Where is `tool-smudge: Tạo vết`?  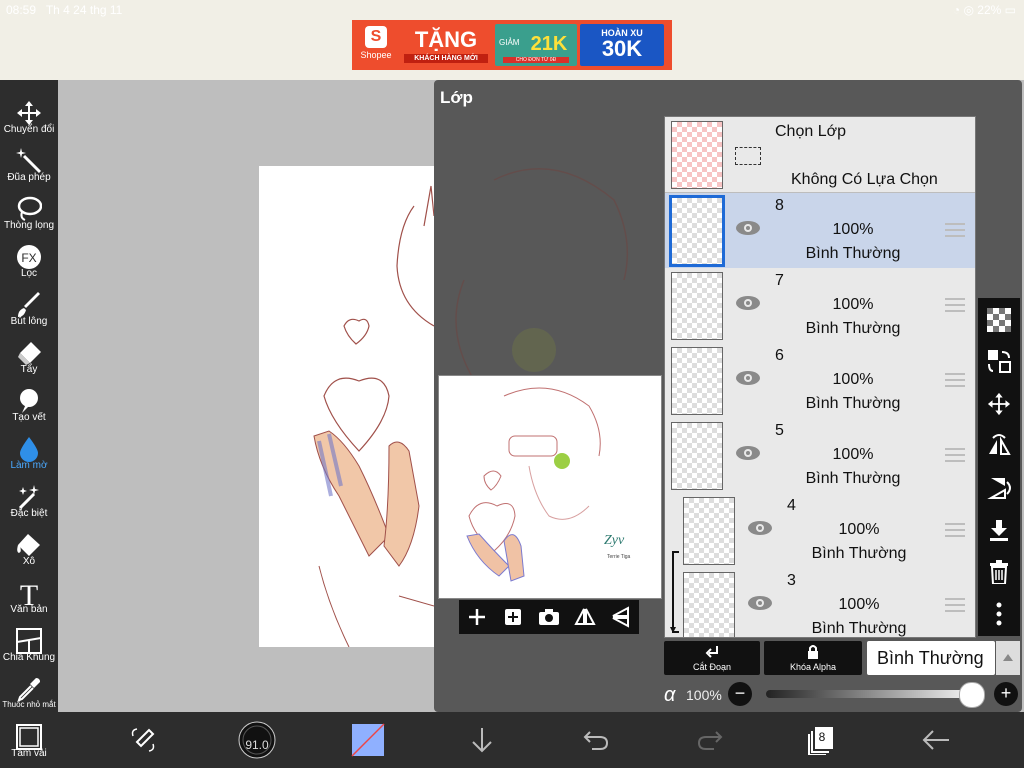 tool-smudge: Tạo vết is located at coordinates (29, 402).